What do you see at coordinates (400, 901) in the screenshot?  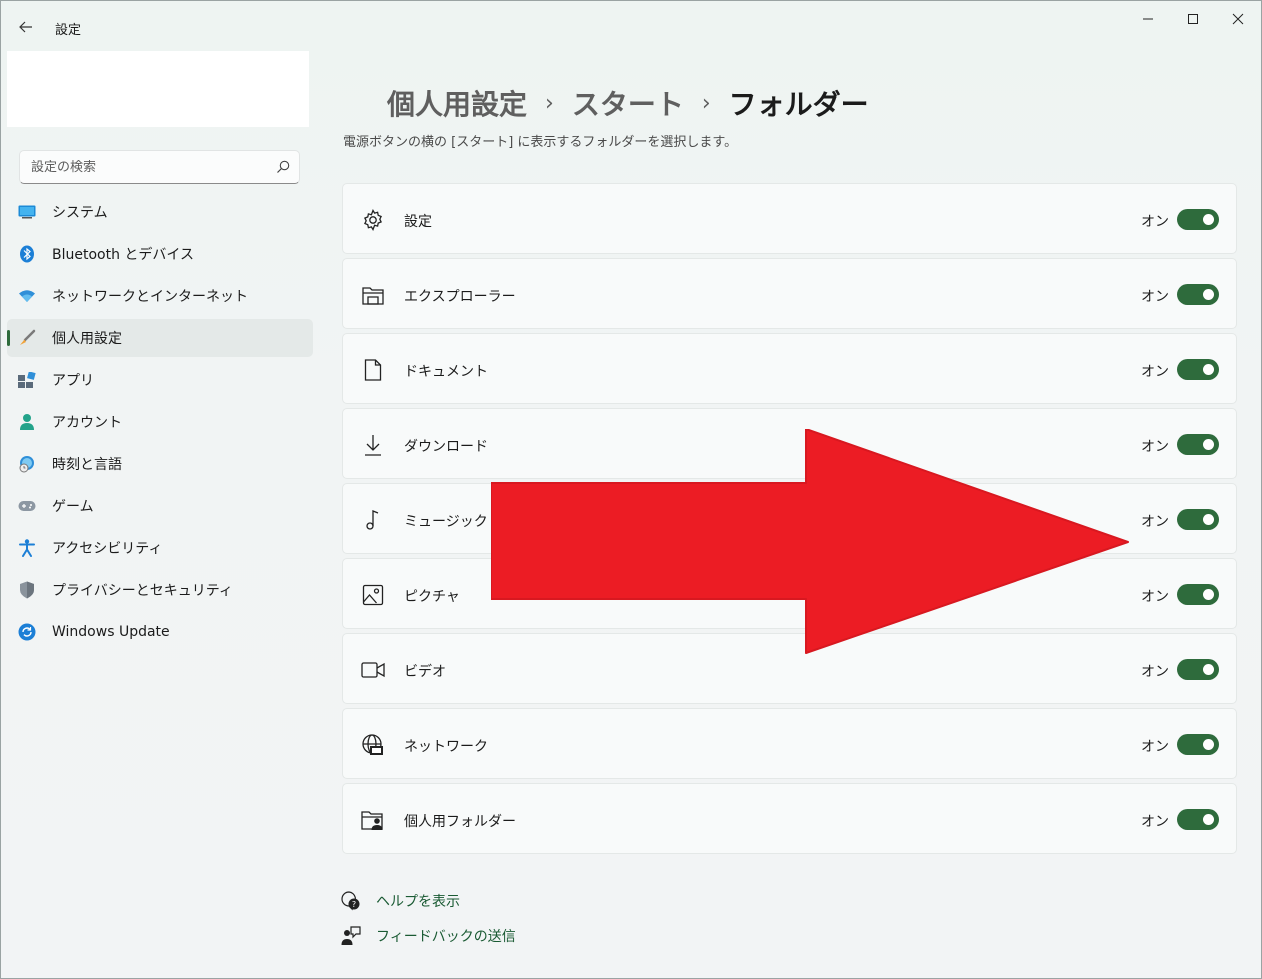 I see `help-link: ? ヘルプを表示` at bounding box center [400, 901].